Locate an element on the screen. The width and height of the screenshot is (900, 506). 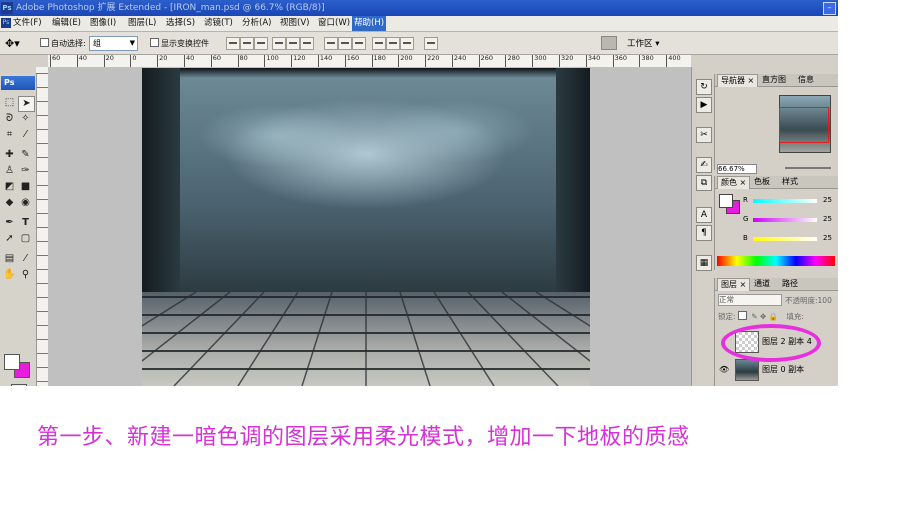
tab-color: 颜色 × is located at coordinates (734, 182).